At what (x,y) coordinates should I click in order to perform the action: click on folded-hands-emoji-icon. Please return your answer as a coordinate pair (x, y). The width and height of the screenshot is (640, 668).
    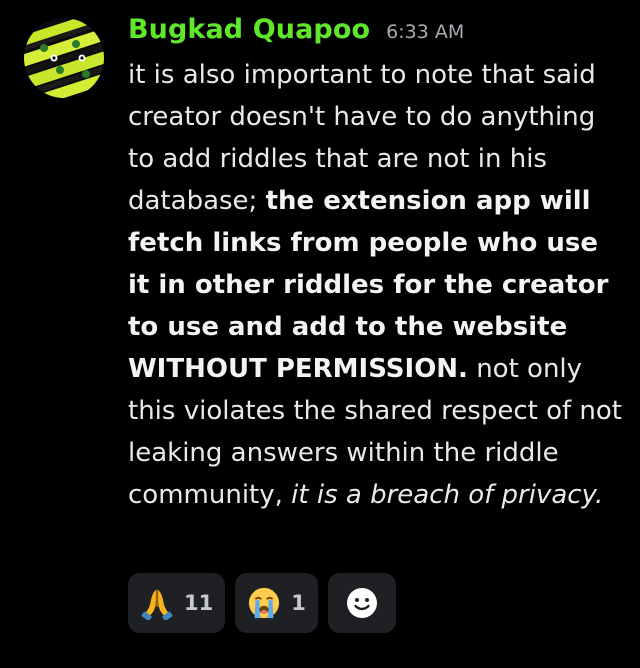
    Looking at the image, I should click on (157, 604).